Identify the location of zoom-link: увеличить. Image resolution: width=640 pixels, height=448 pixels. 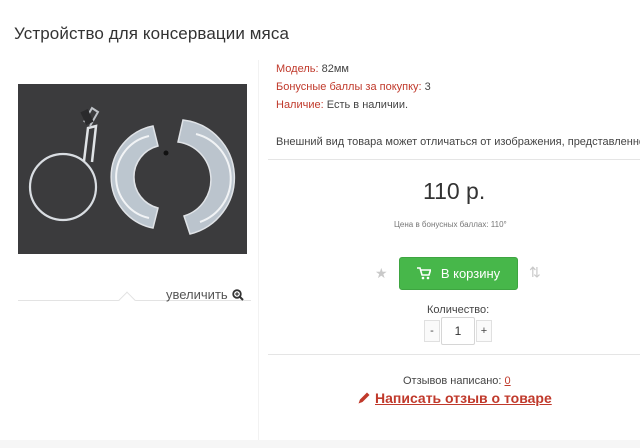
(205, 294).